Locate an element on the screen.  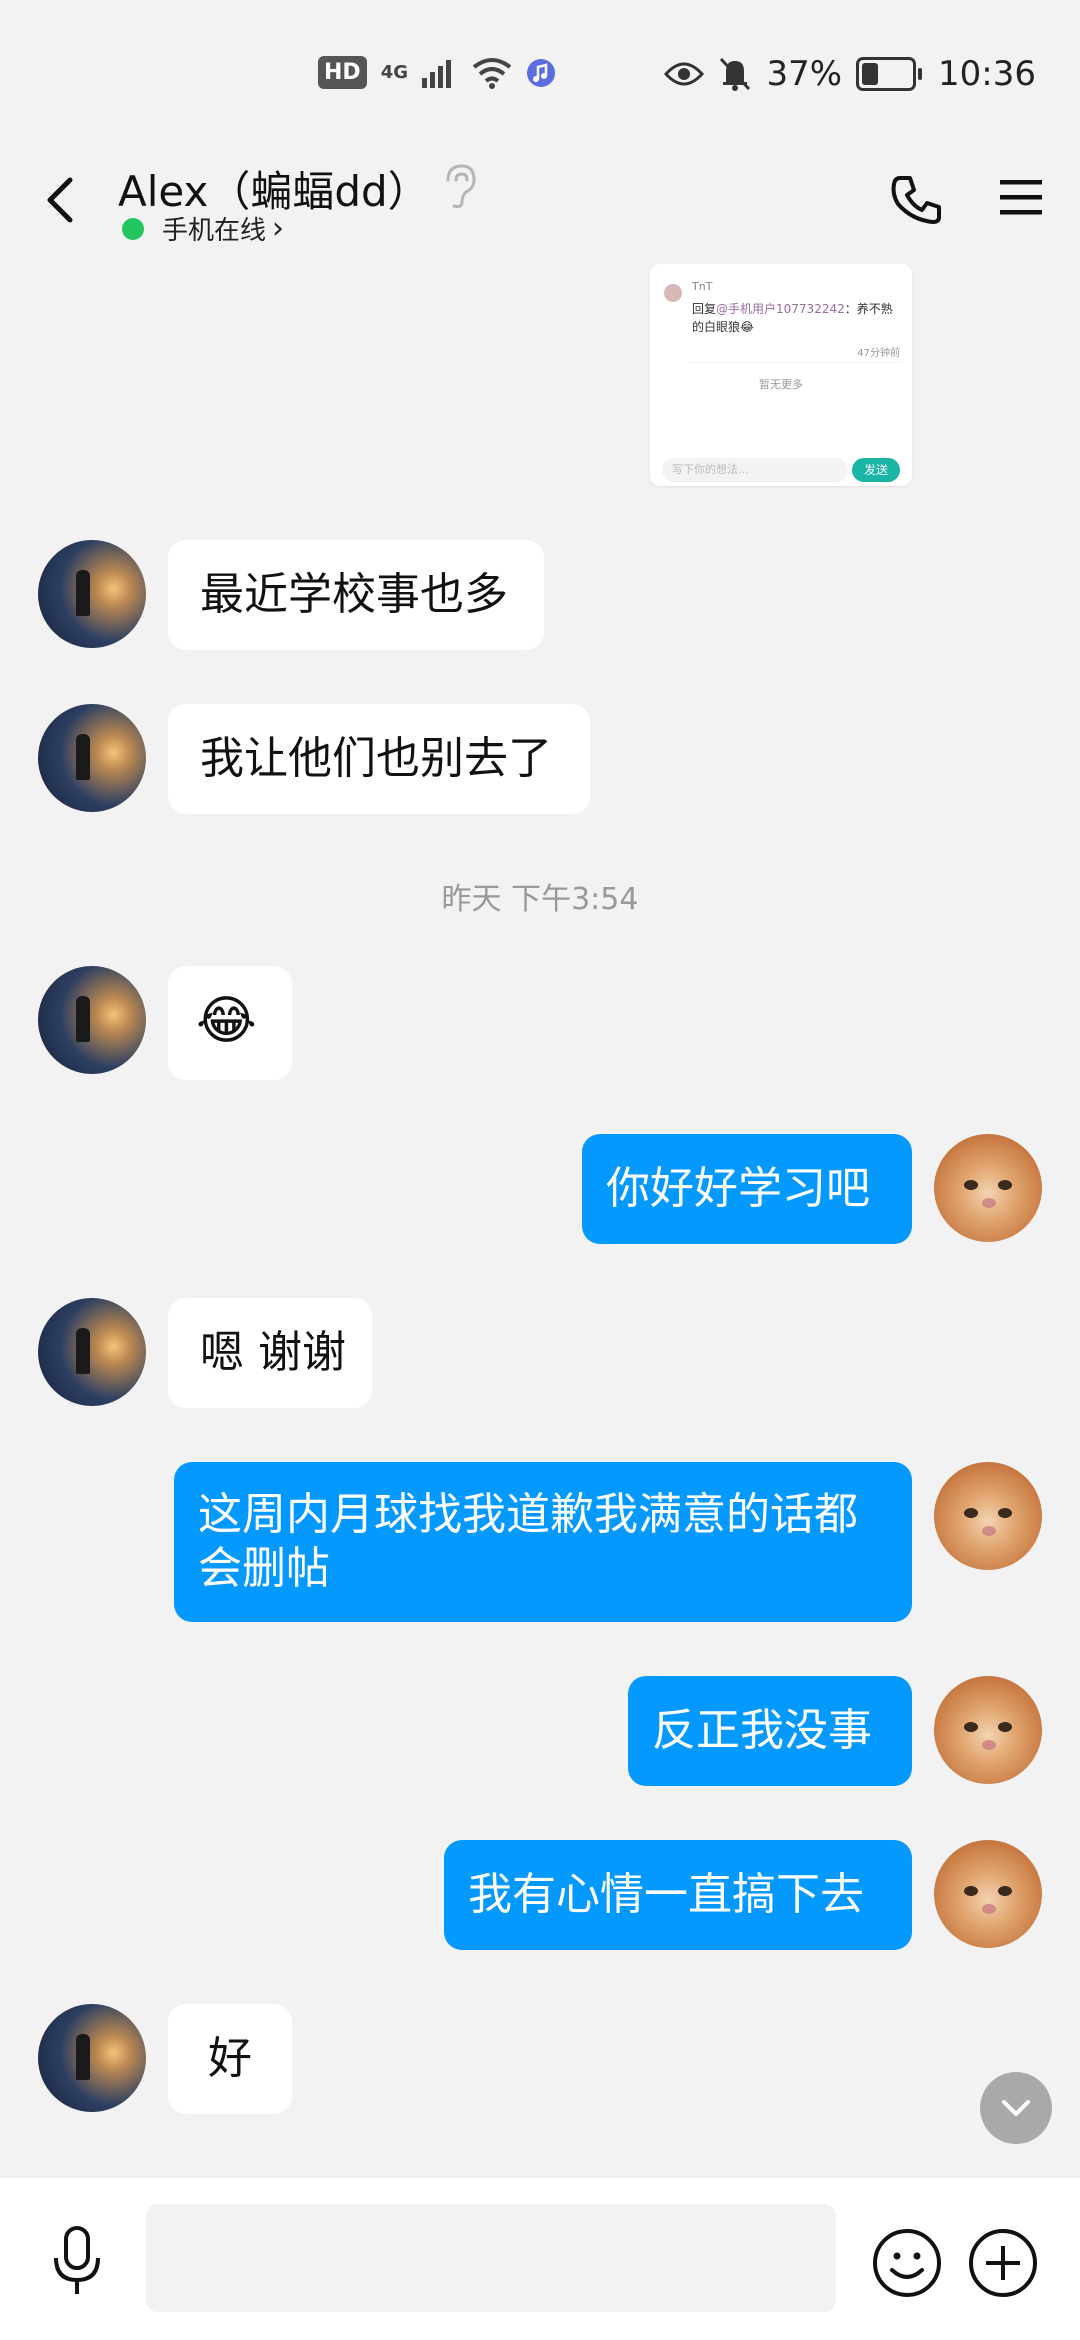
message-bubble-incoming: 最近学校事也多 is located at coordinates (356, 595).